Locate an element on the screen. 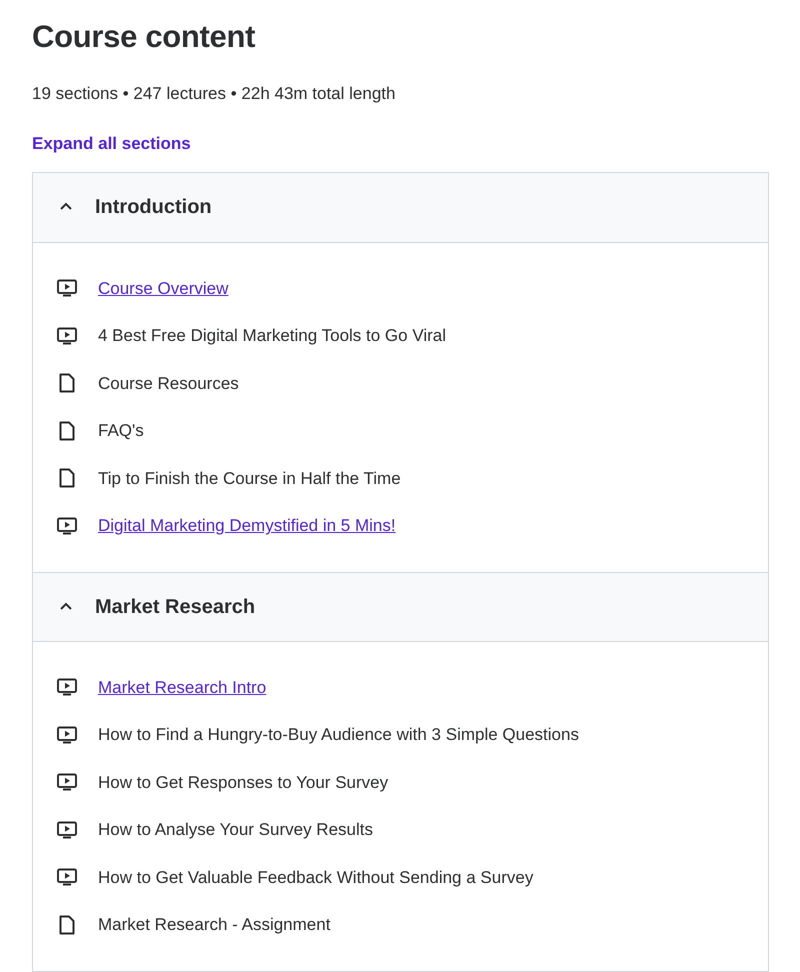 This screenshot has height=972, width=800. lecture-title: How to Find a Hungry-to-Buy Audience with 3 Simple Questions is located at coordinates (338, 735).